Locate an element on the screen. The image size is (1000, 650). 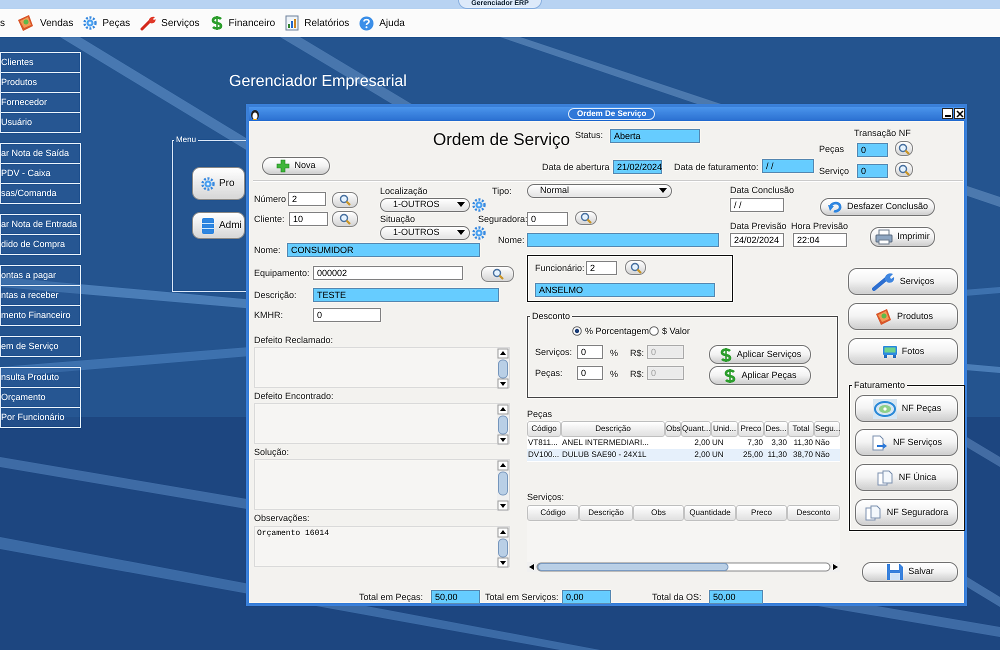
menu-item: Serviços is located at coordinates (170, 23).